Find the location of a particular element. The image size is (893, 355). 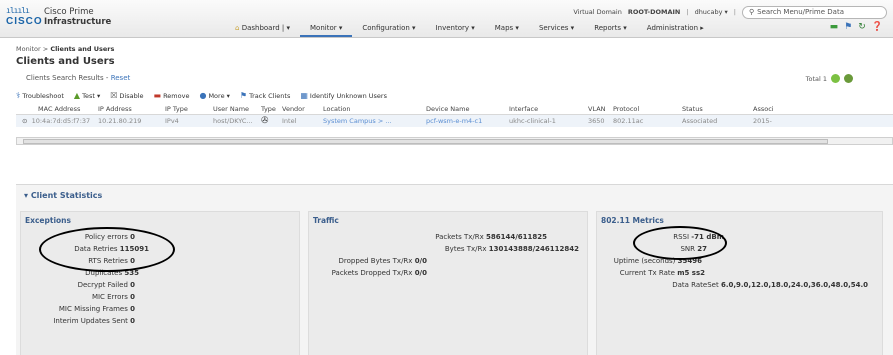

stat-label: Packets Tx/Rx is located at coordinates (459, 237).